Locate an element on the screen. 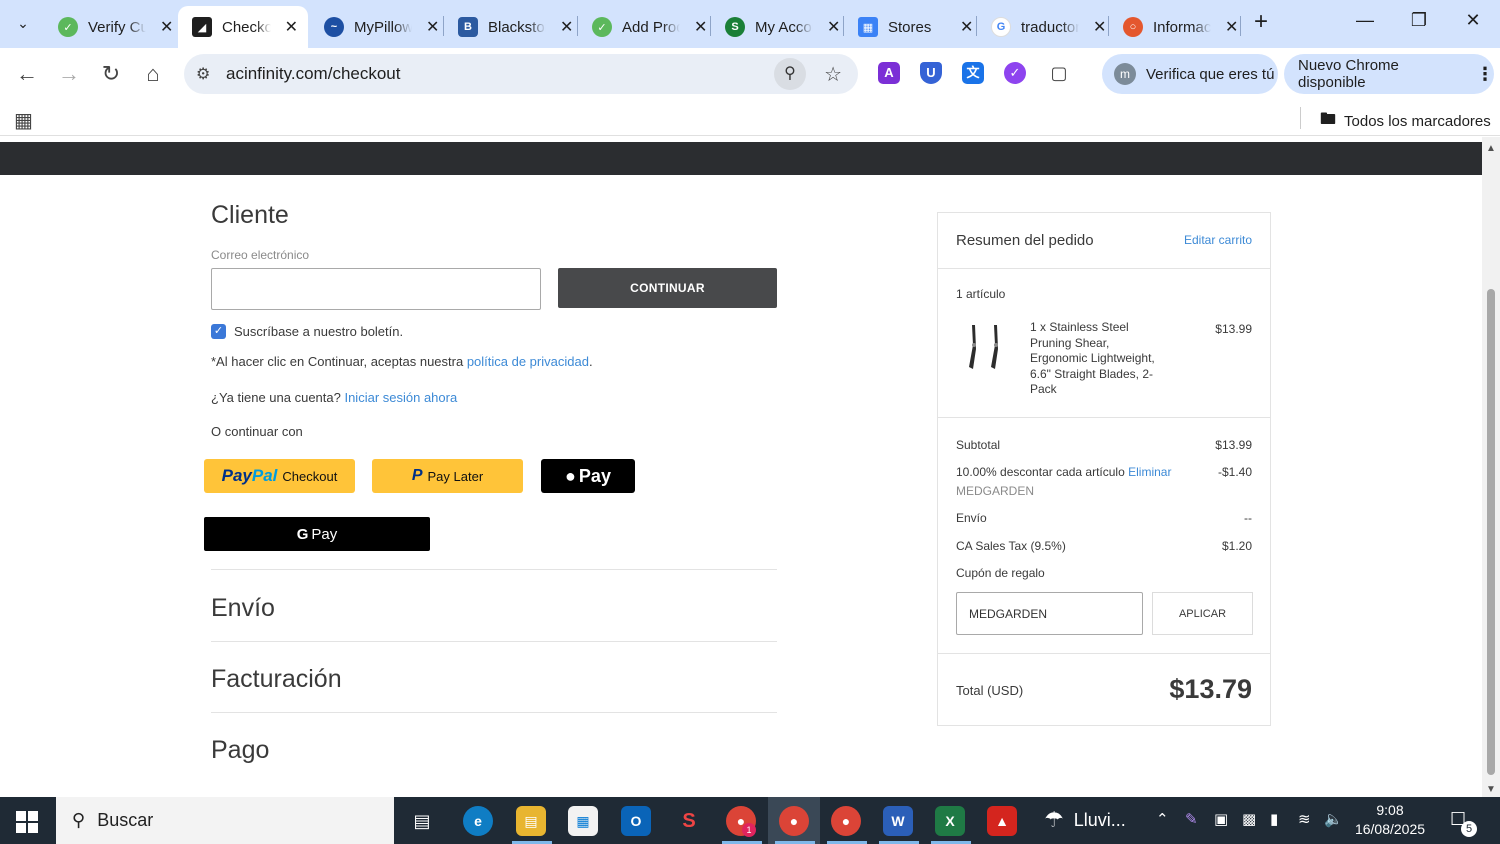  zoom-icon: ⚲ is located at coordinates (790, 74).